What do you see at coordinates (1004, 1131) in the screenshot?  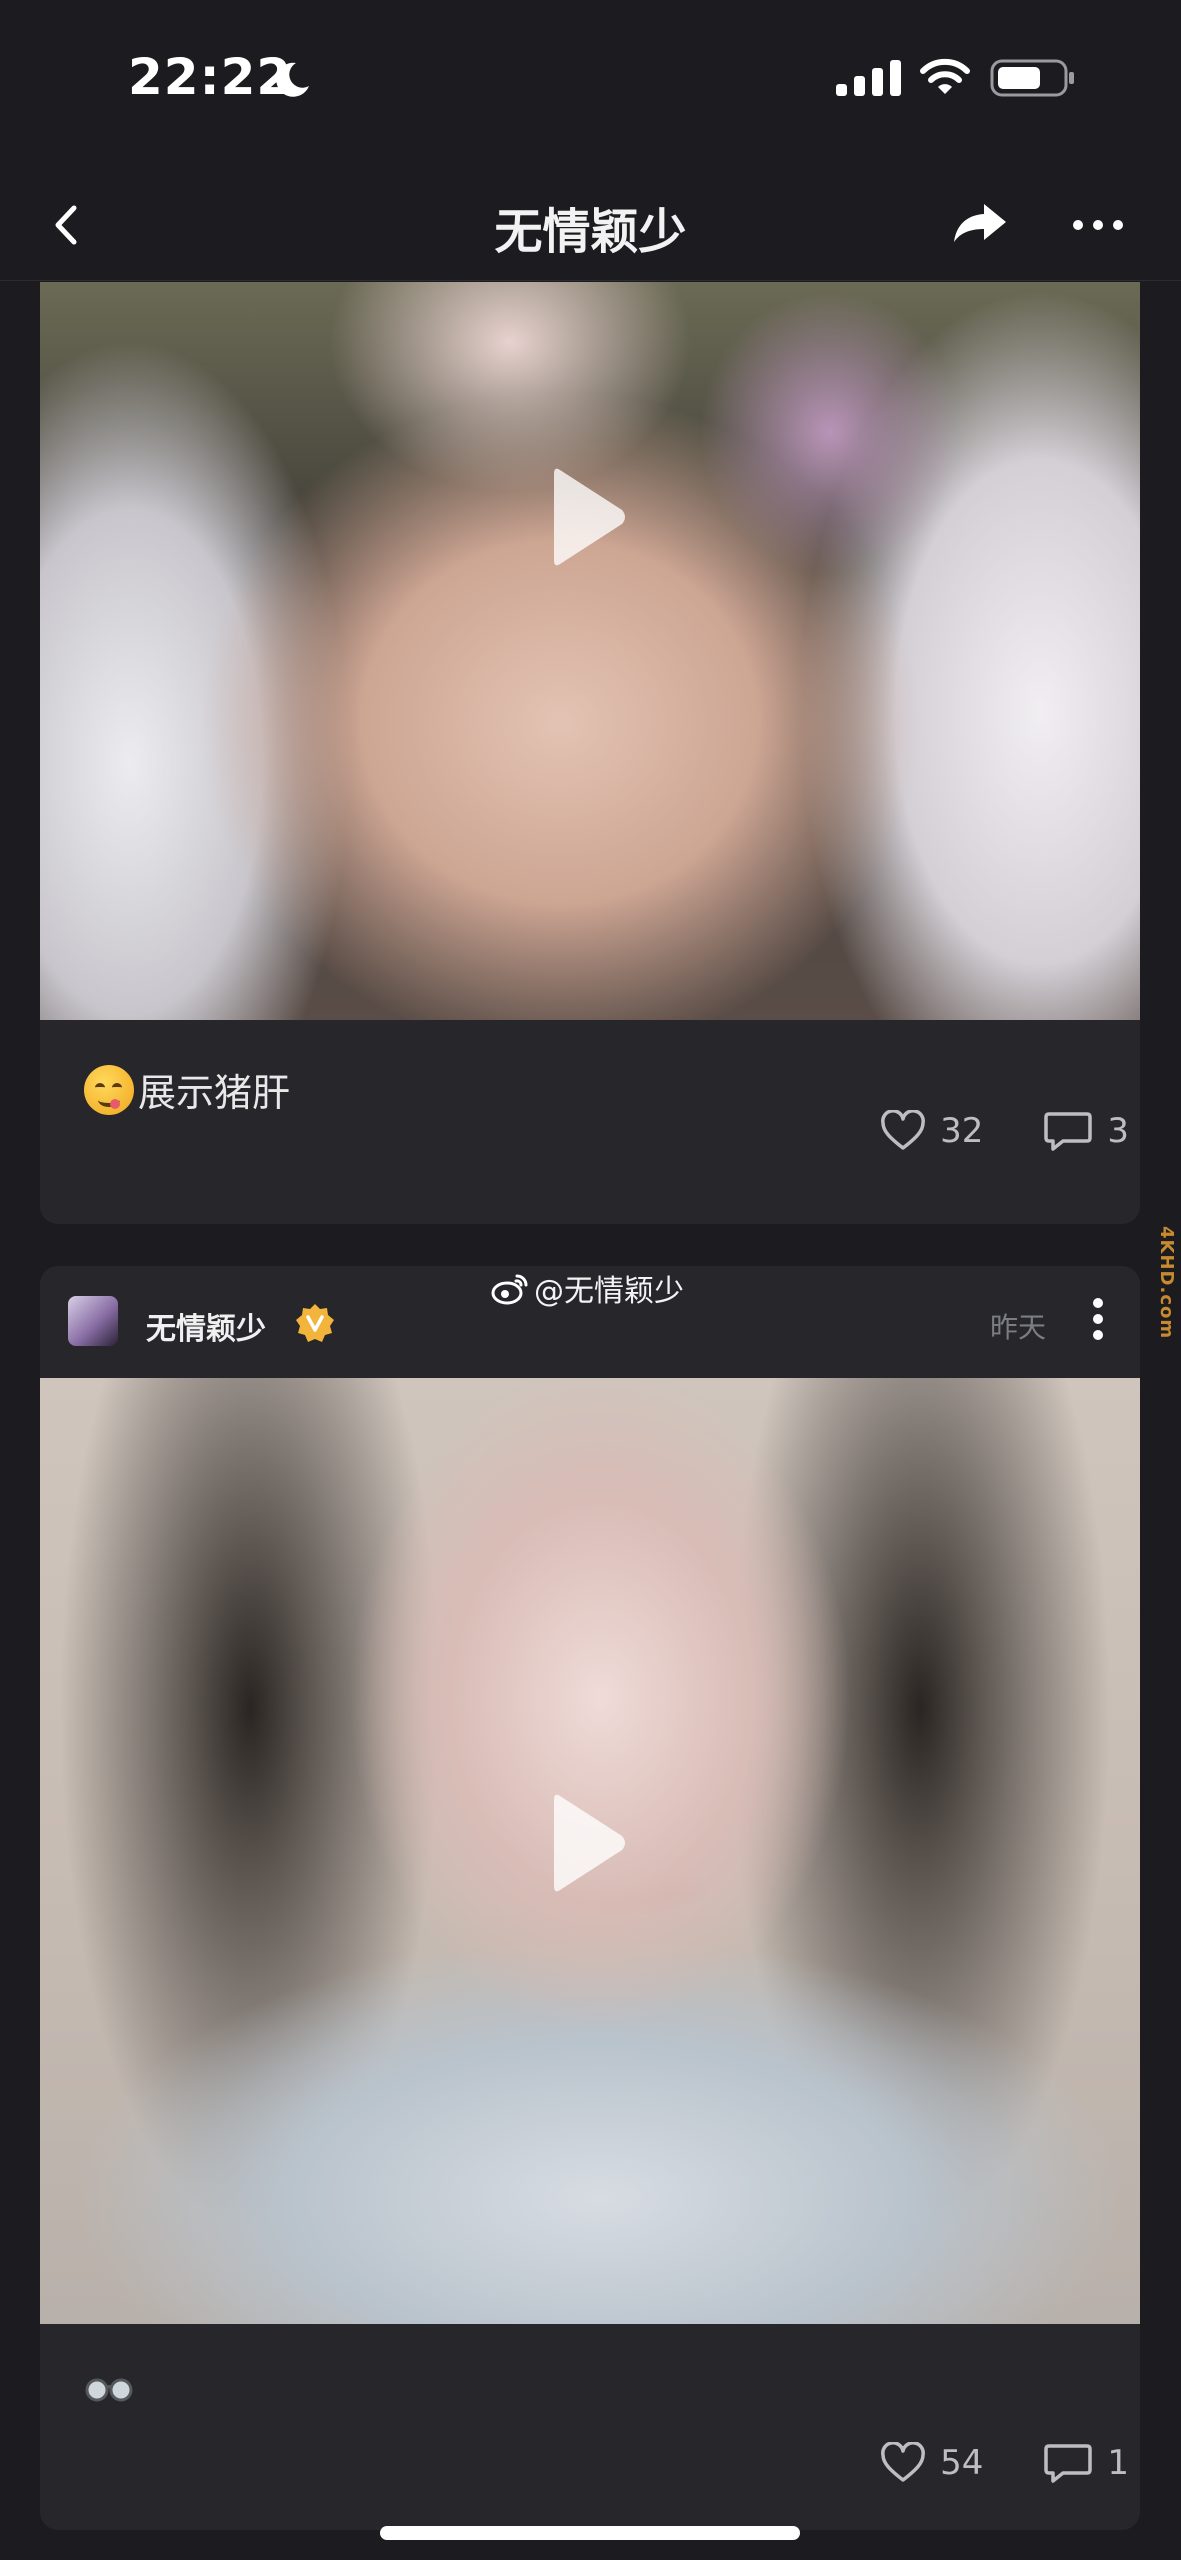 I see `post-stats: 32 3` at bounding box center [1004, 1131].